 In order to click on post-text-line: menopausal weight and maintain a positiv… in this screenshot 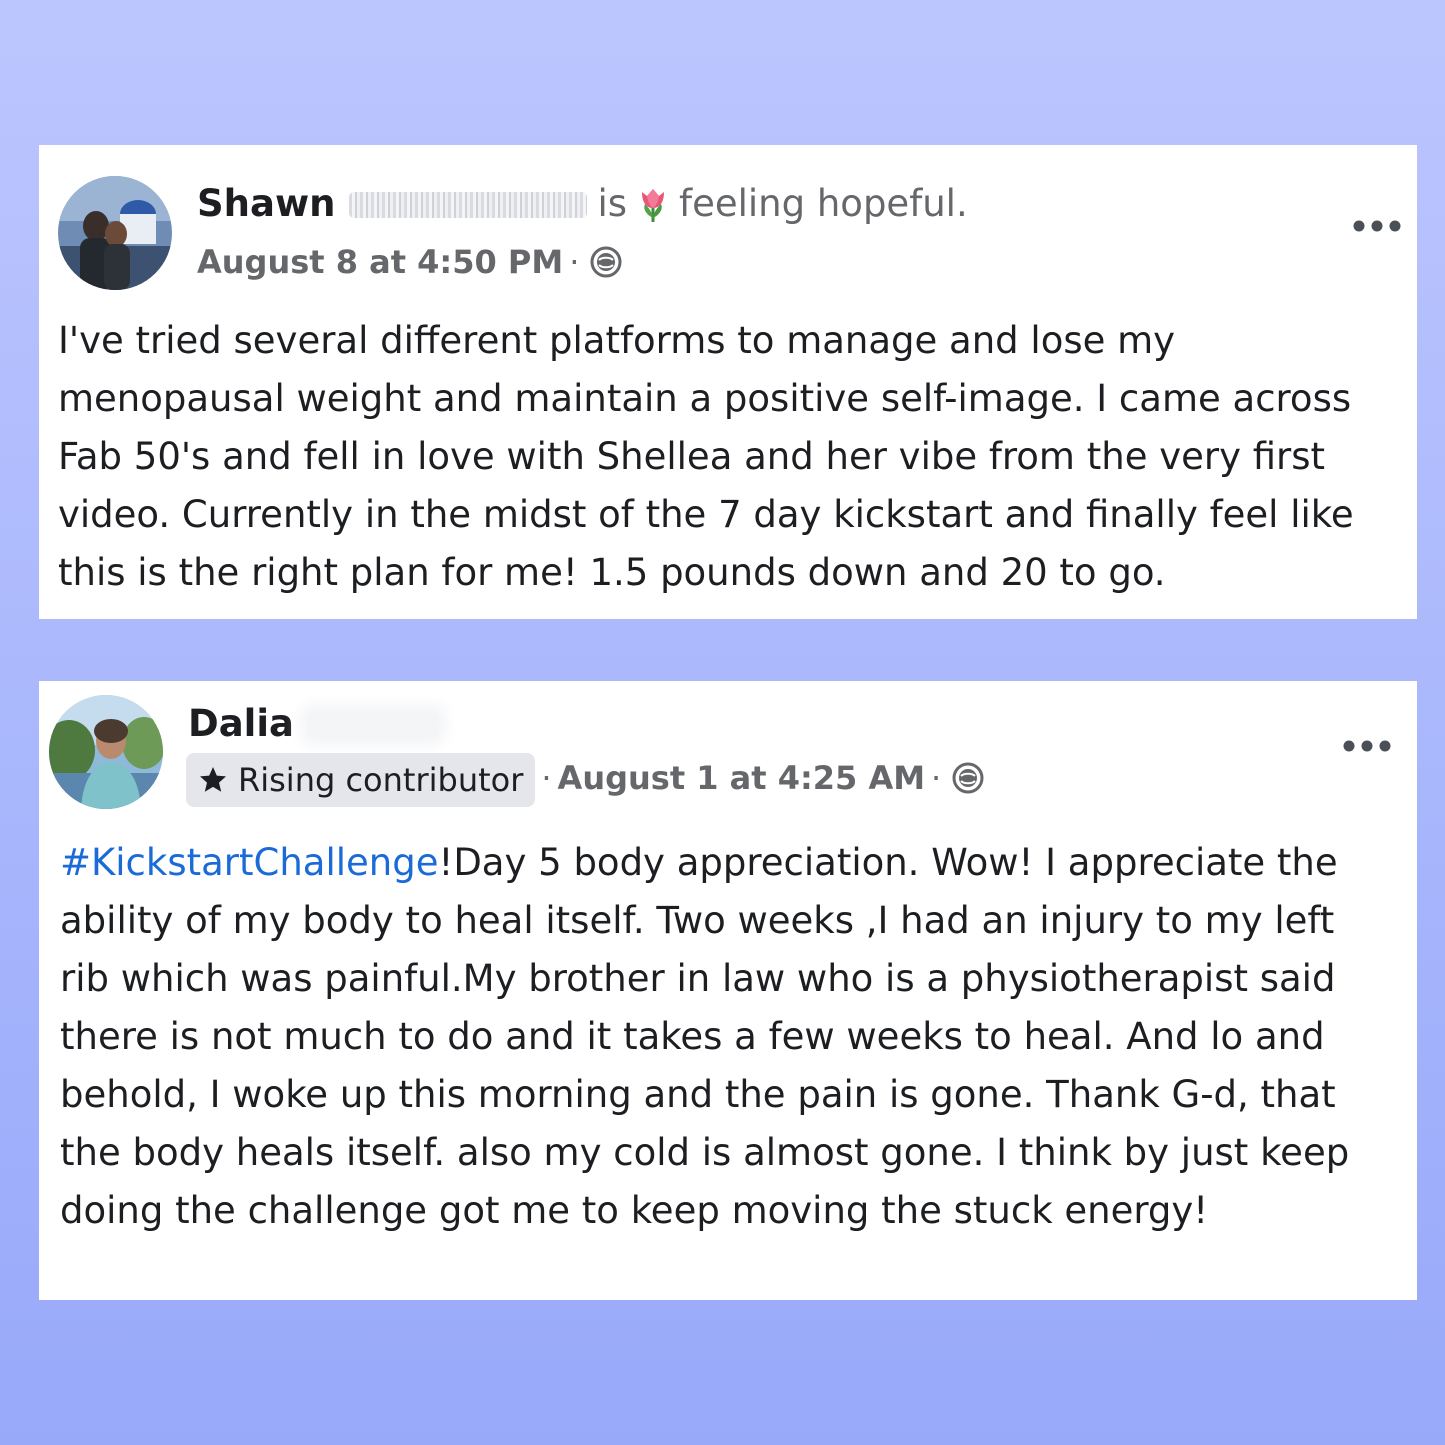, I will do `click(705, 398)`.